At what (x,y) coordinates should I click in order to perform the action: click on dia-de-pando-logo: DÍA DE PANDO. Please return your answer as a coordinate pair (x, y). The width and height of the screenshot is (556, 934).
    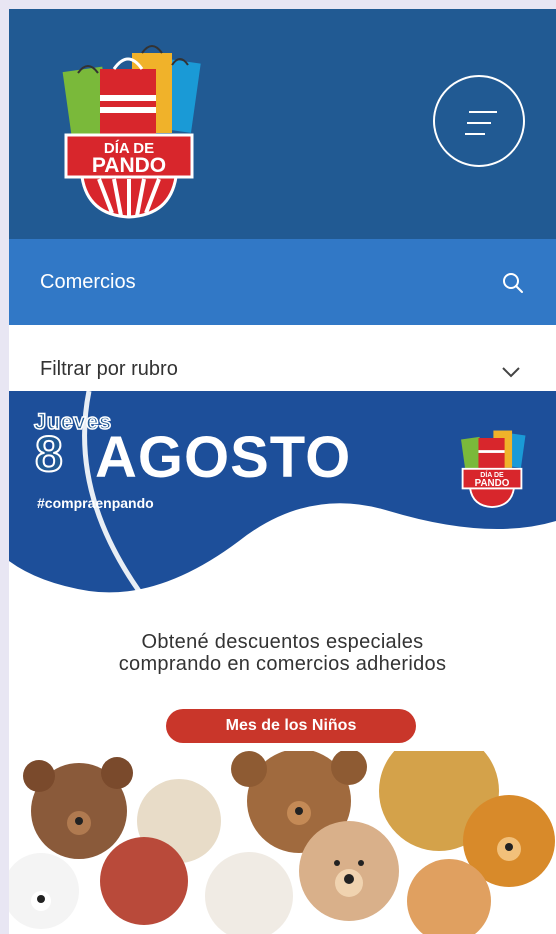
    Looking at the image, I should click on (129, 129).